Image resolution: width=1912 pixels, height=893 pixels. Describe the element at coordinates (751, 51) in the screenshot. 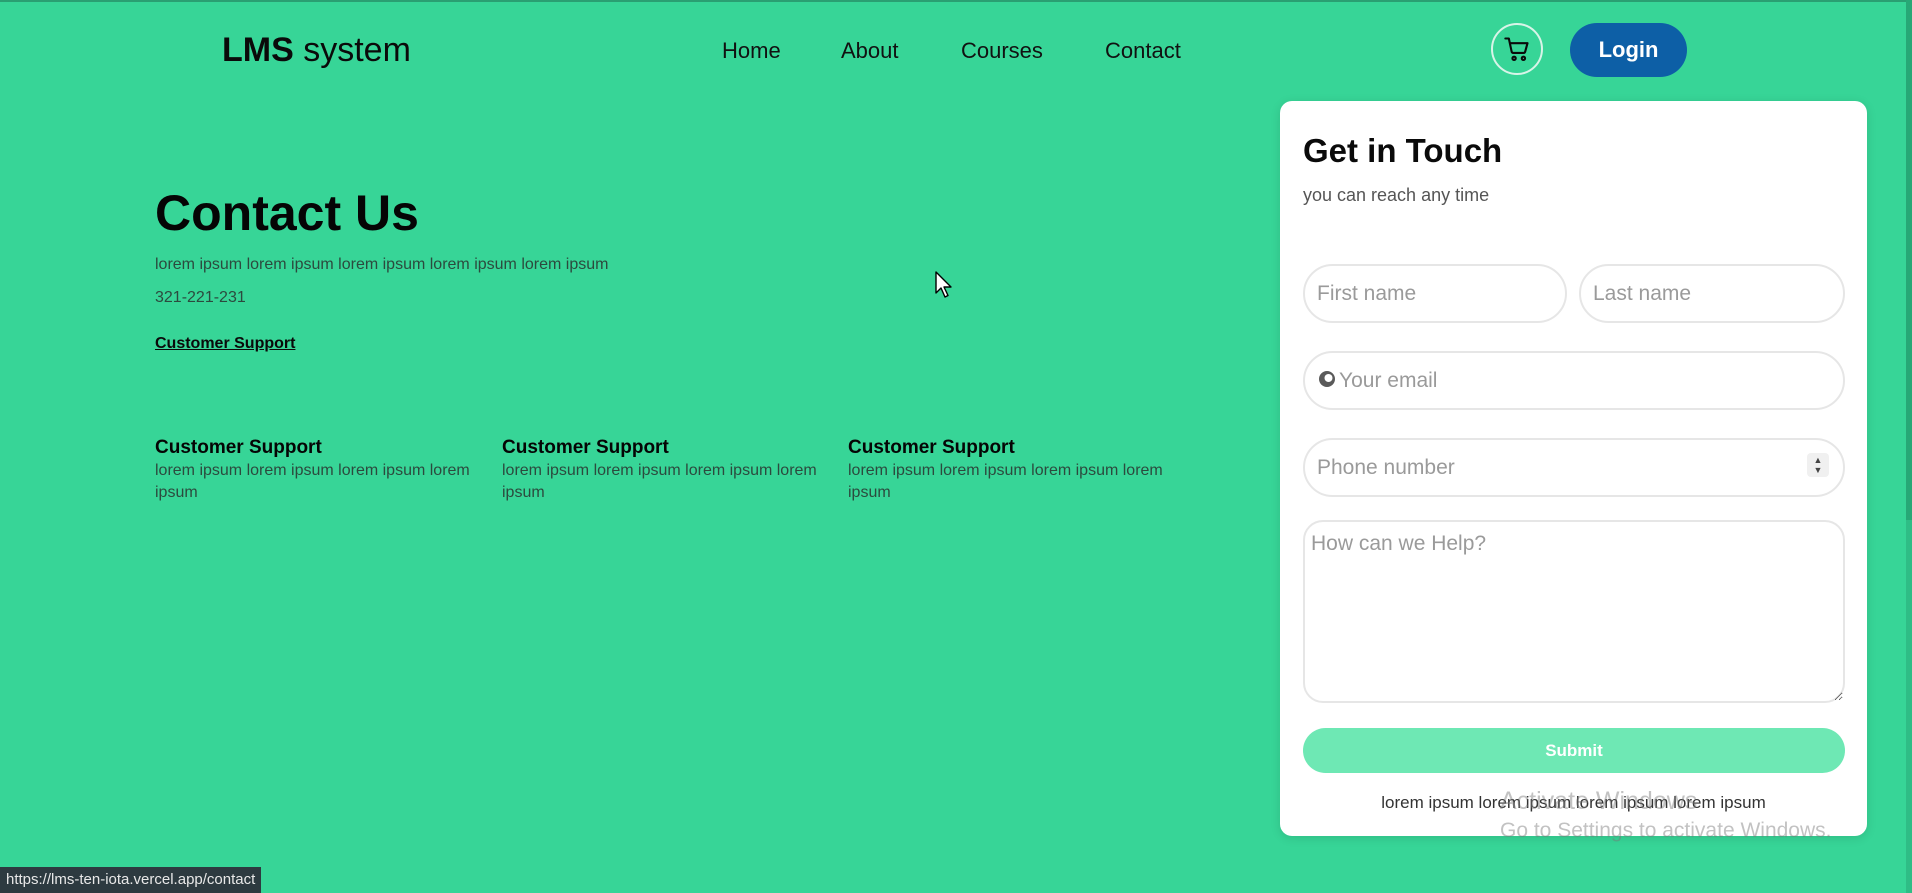

I see `nav-home-link: Home` at that location.